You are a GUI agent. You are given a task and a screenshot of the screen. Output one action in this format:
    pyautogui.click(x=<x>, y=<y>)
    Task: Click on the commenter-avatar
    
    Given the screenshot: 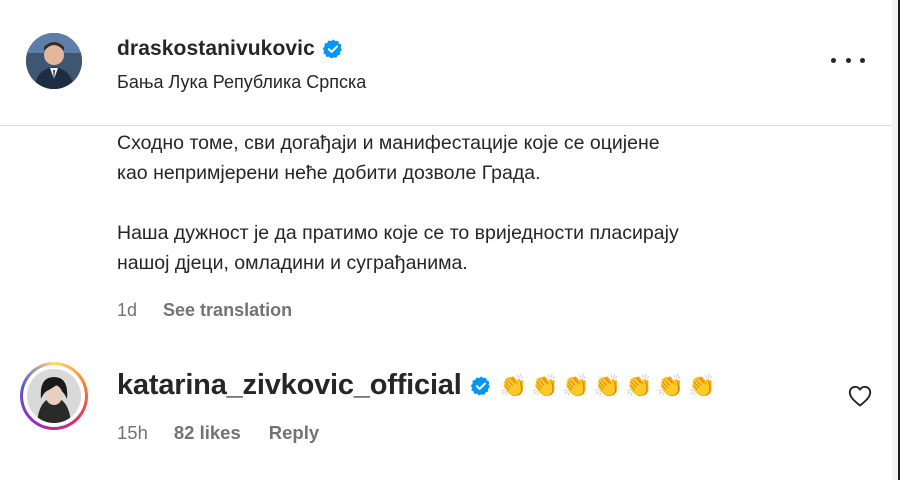 What is the action you would take?
    pyautogui.click(x=54, y=396)
    